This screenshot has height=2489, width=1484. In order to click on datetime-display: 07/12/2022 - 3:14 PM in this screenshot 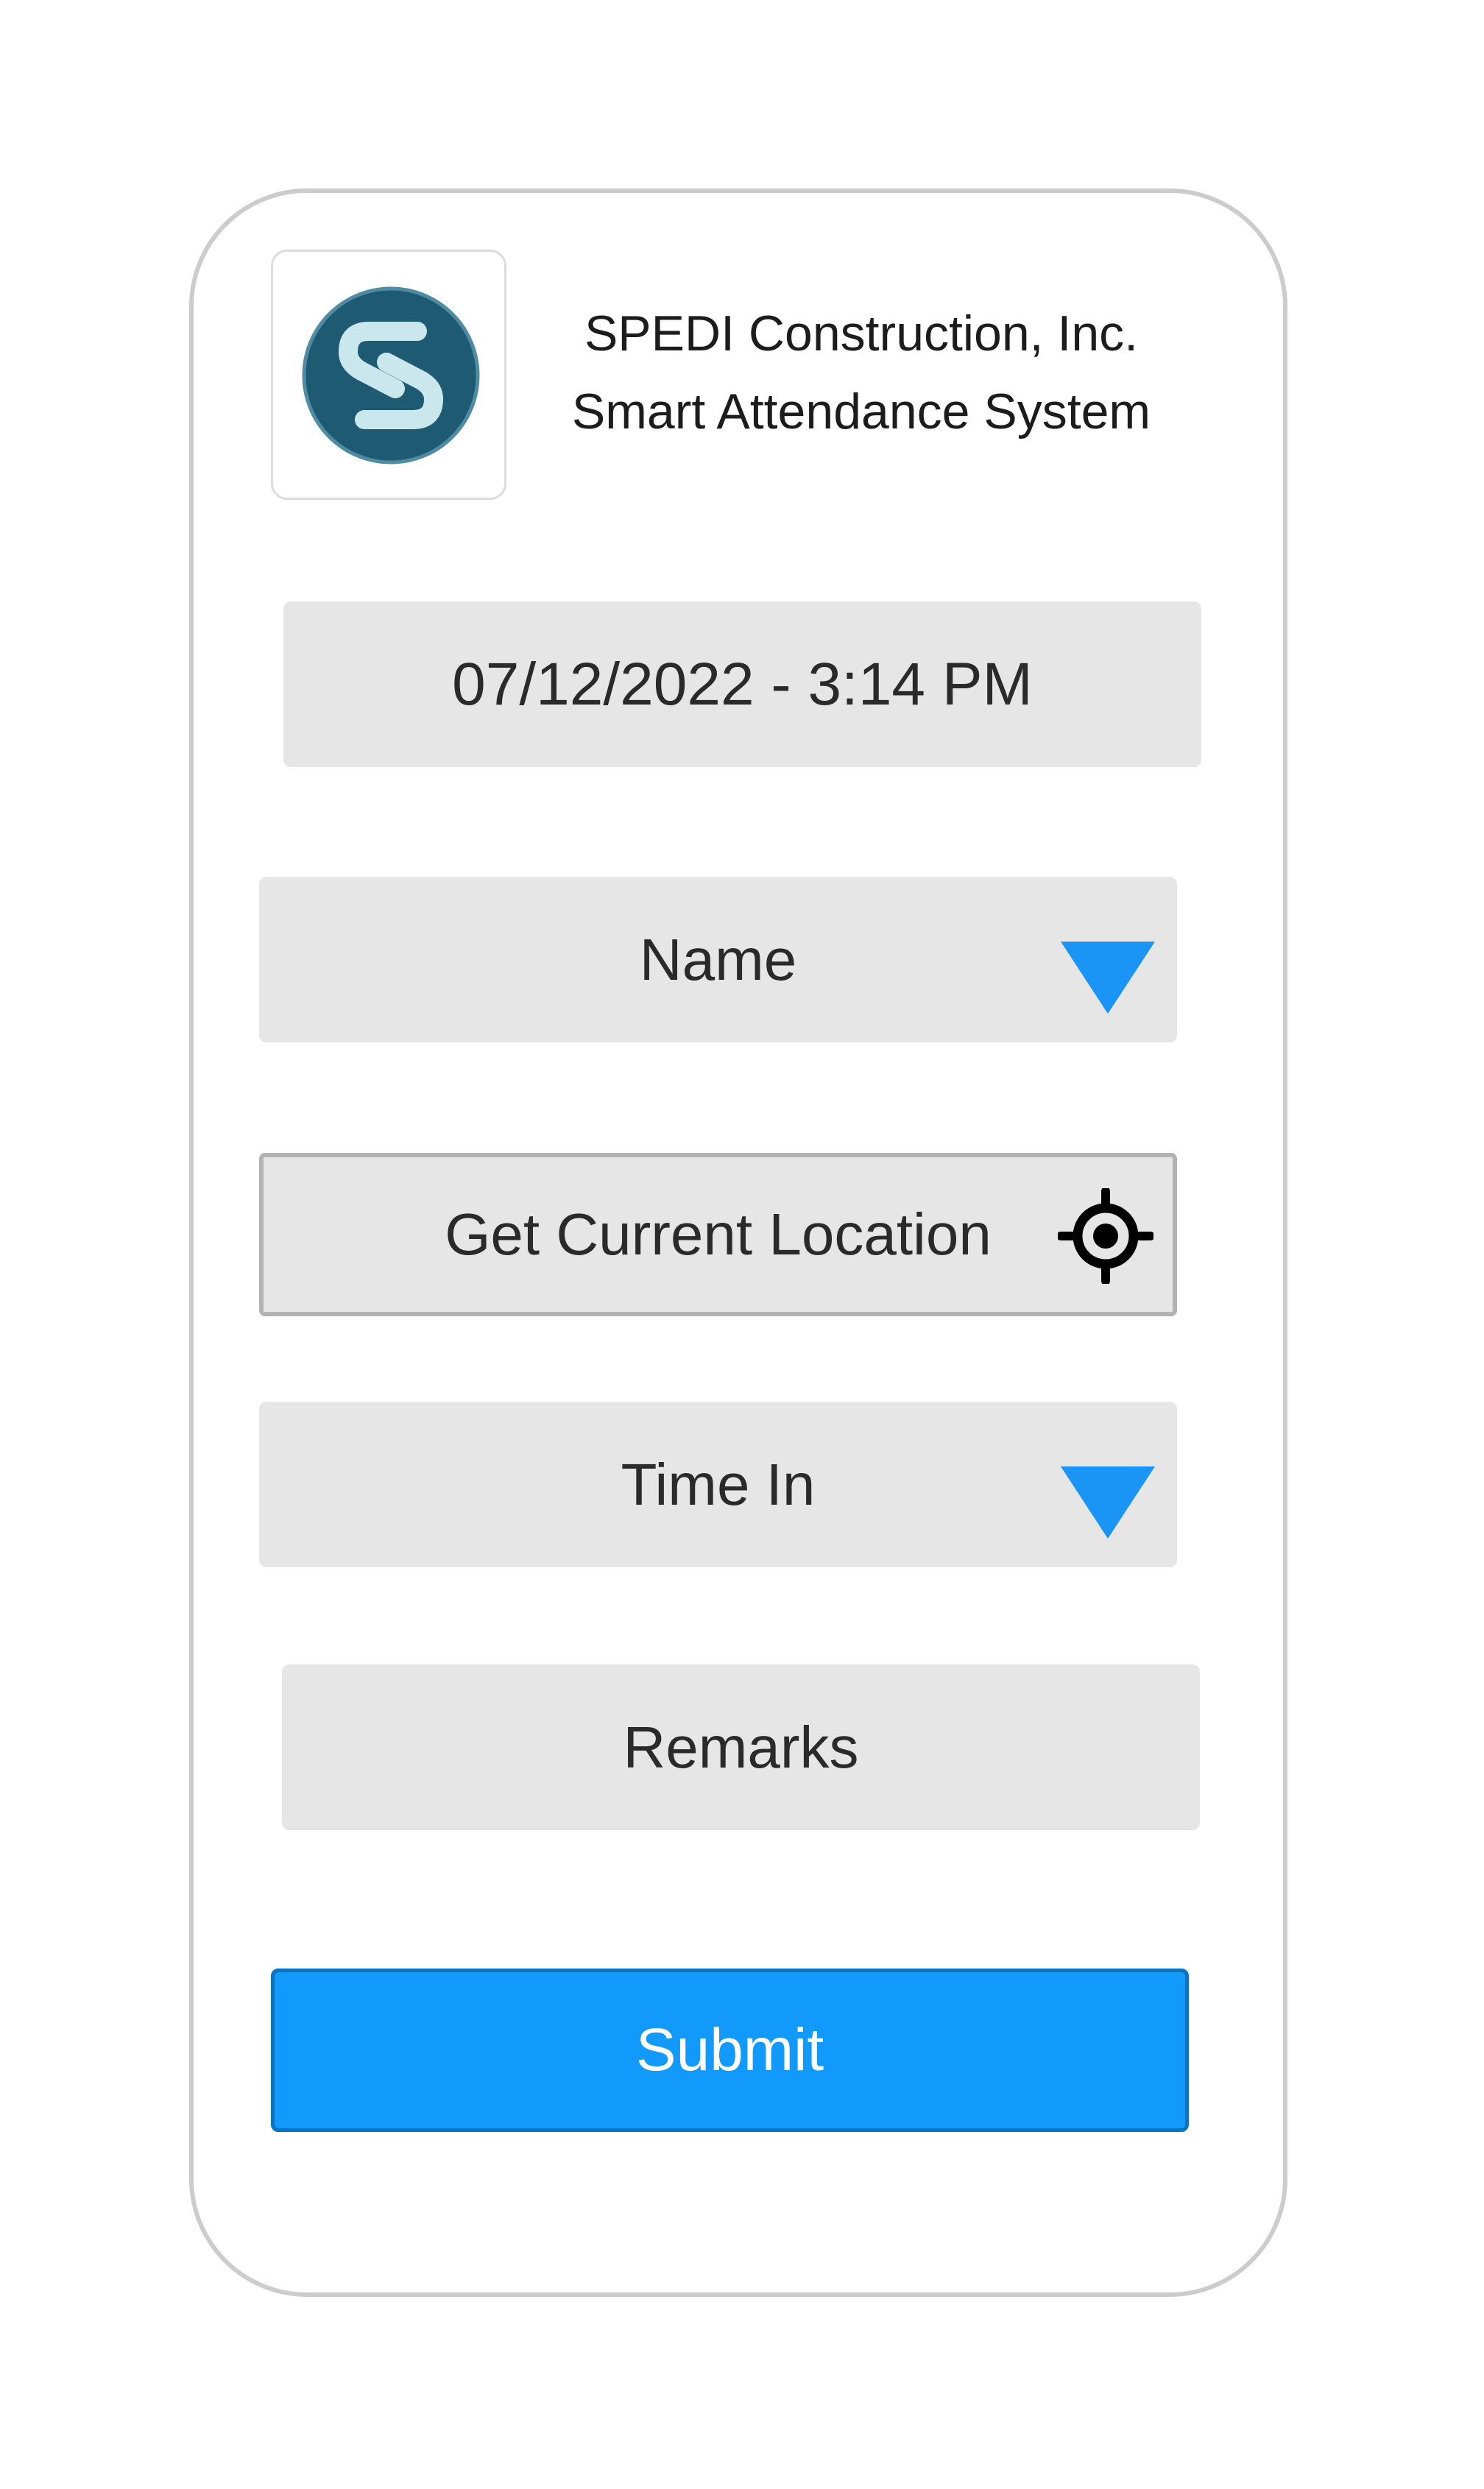, I will do `click(742, 684)`.